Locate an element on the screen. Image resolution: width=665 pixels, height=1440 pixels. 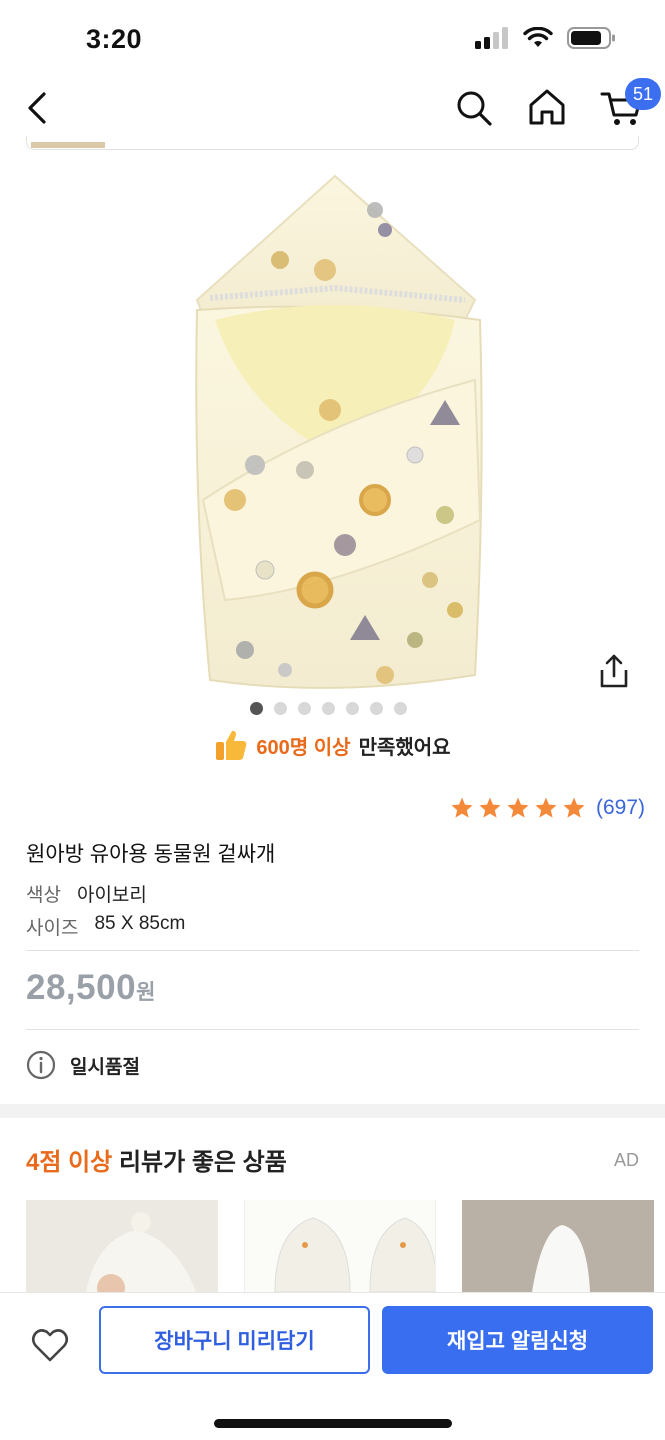
search-icon is located at coordinates (474, 108).